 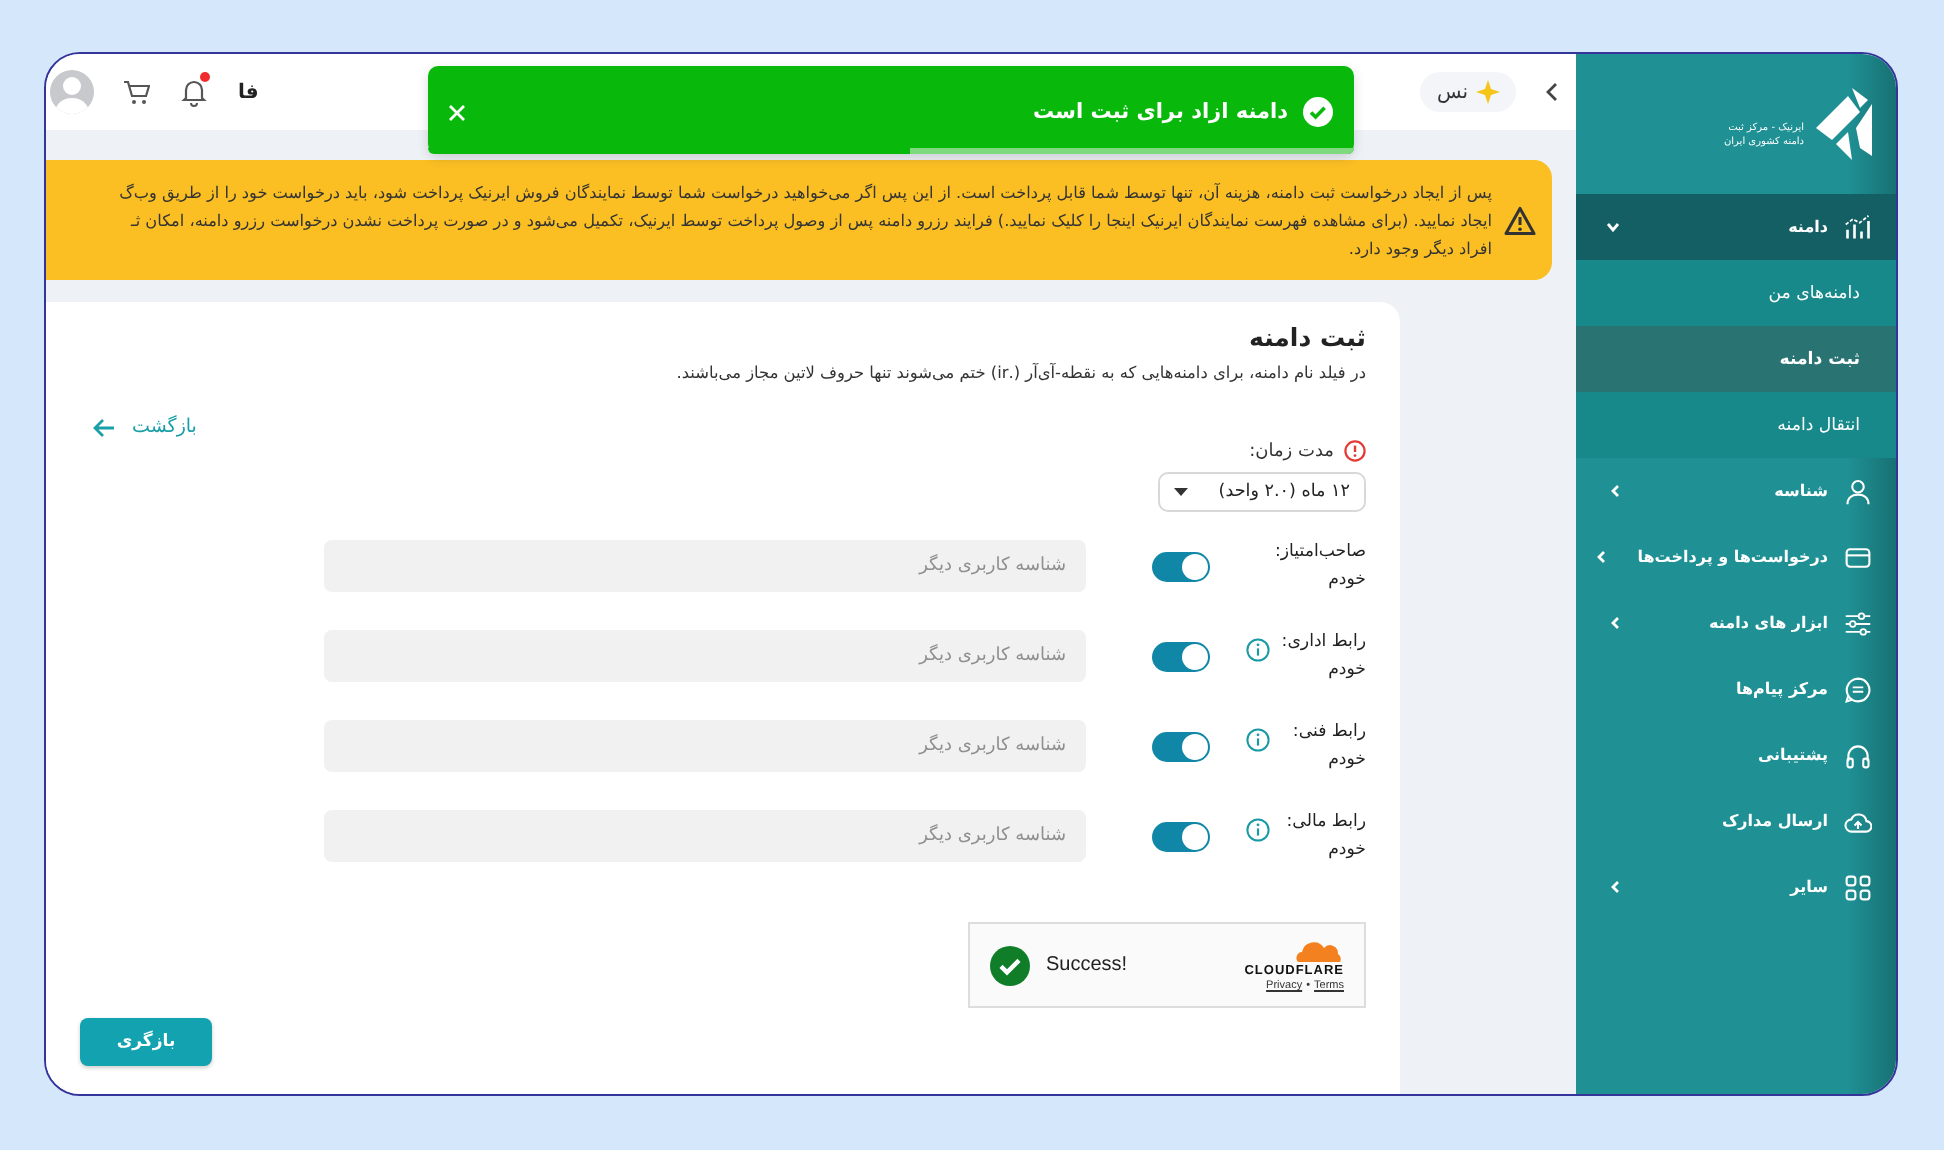 What do you see at coordinates (1736, 293) in the screenshot?
I see `submenu-item: دامنه‌های من` at bounding box center [1736, 293].